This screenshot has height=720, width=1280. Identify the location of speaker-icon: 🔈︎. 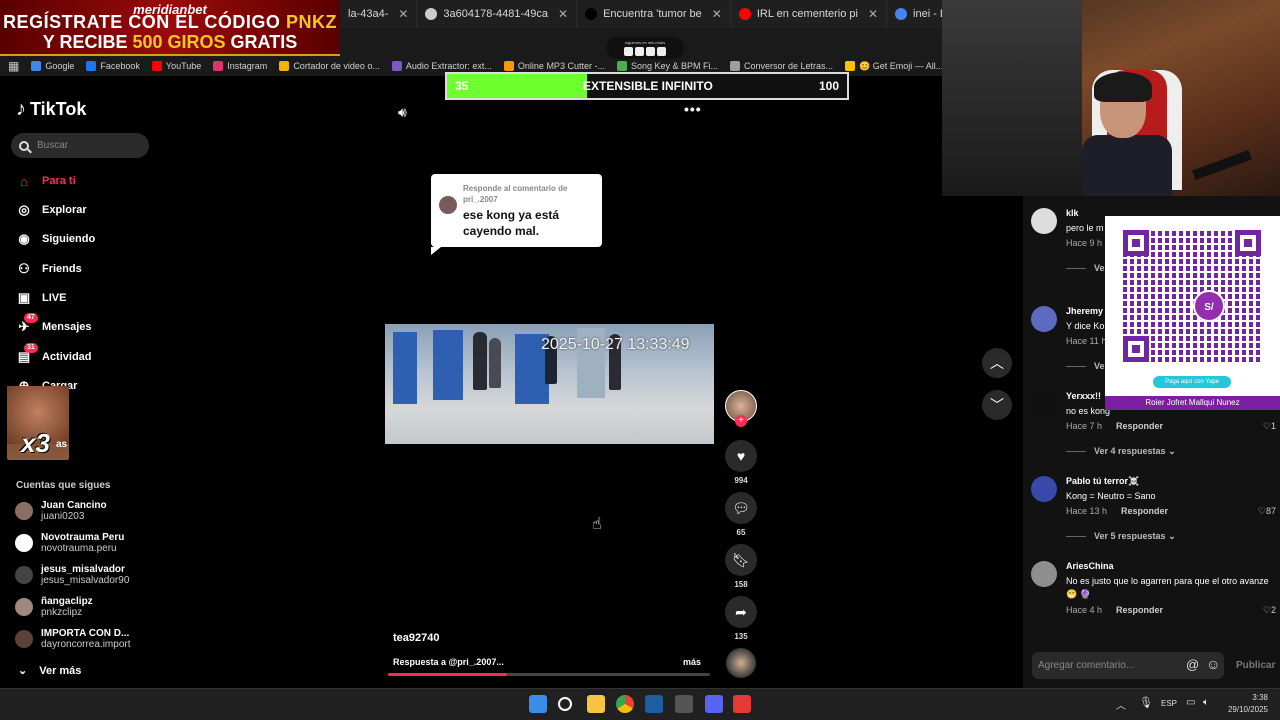
(1206, 702).